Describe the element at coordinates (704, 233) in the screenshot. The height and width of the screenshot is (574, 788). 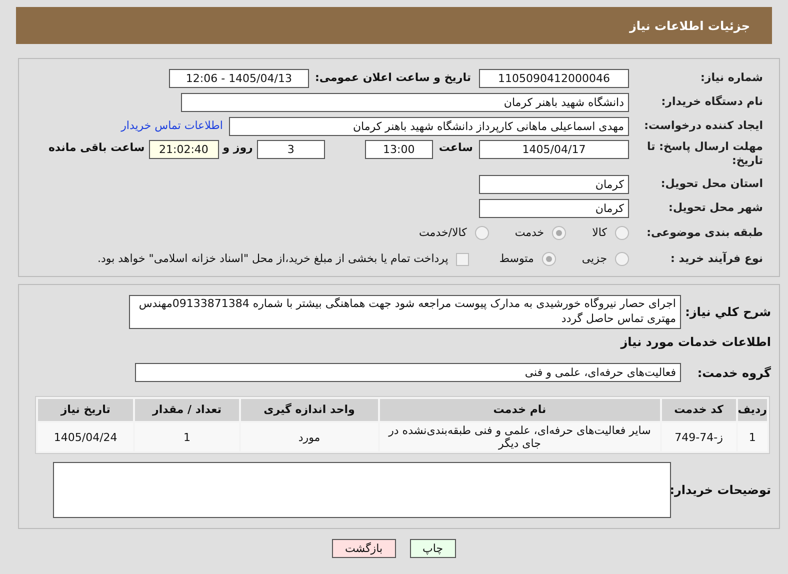
I see `field-label: طبقه بندی موضوعی:` at that location.